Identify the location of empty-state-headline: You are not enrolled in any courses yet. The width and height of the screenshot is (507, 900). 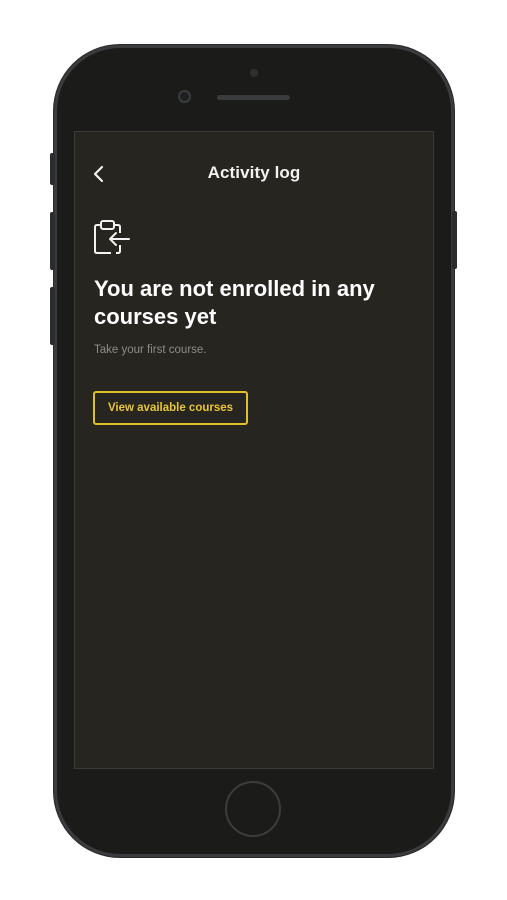
(234, 302).